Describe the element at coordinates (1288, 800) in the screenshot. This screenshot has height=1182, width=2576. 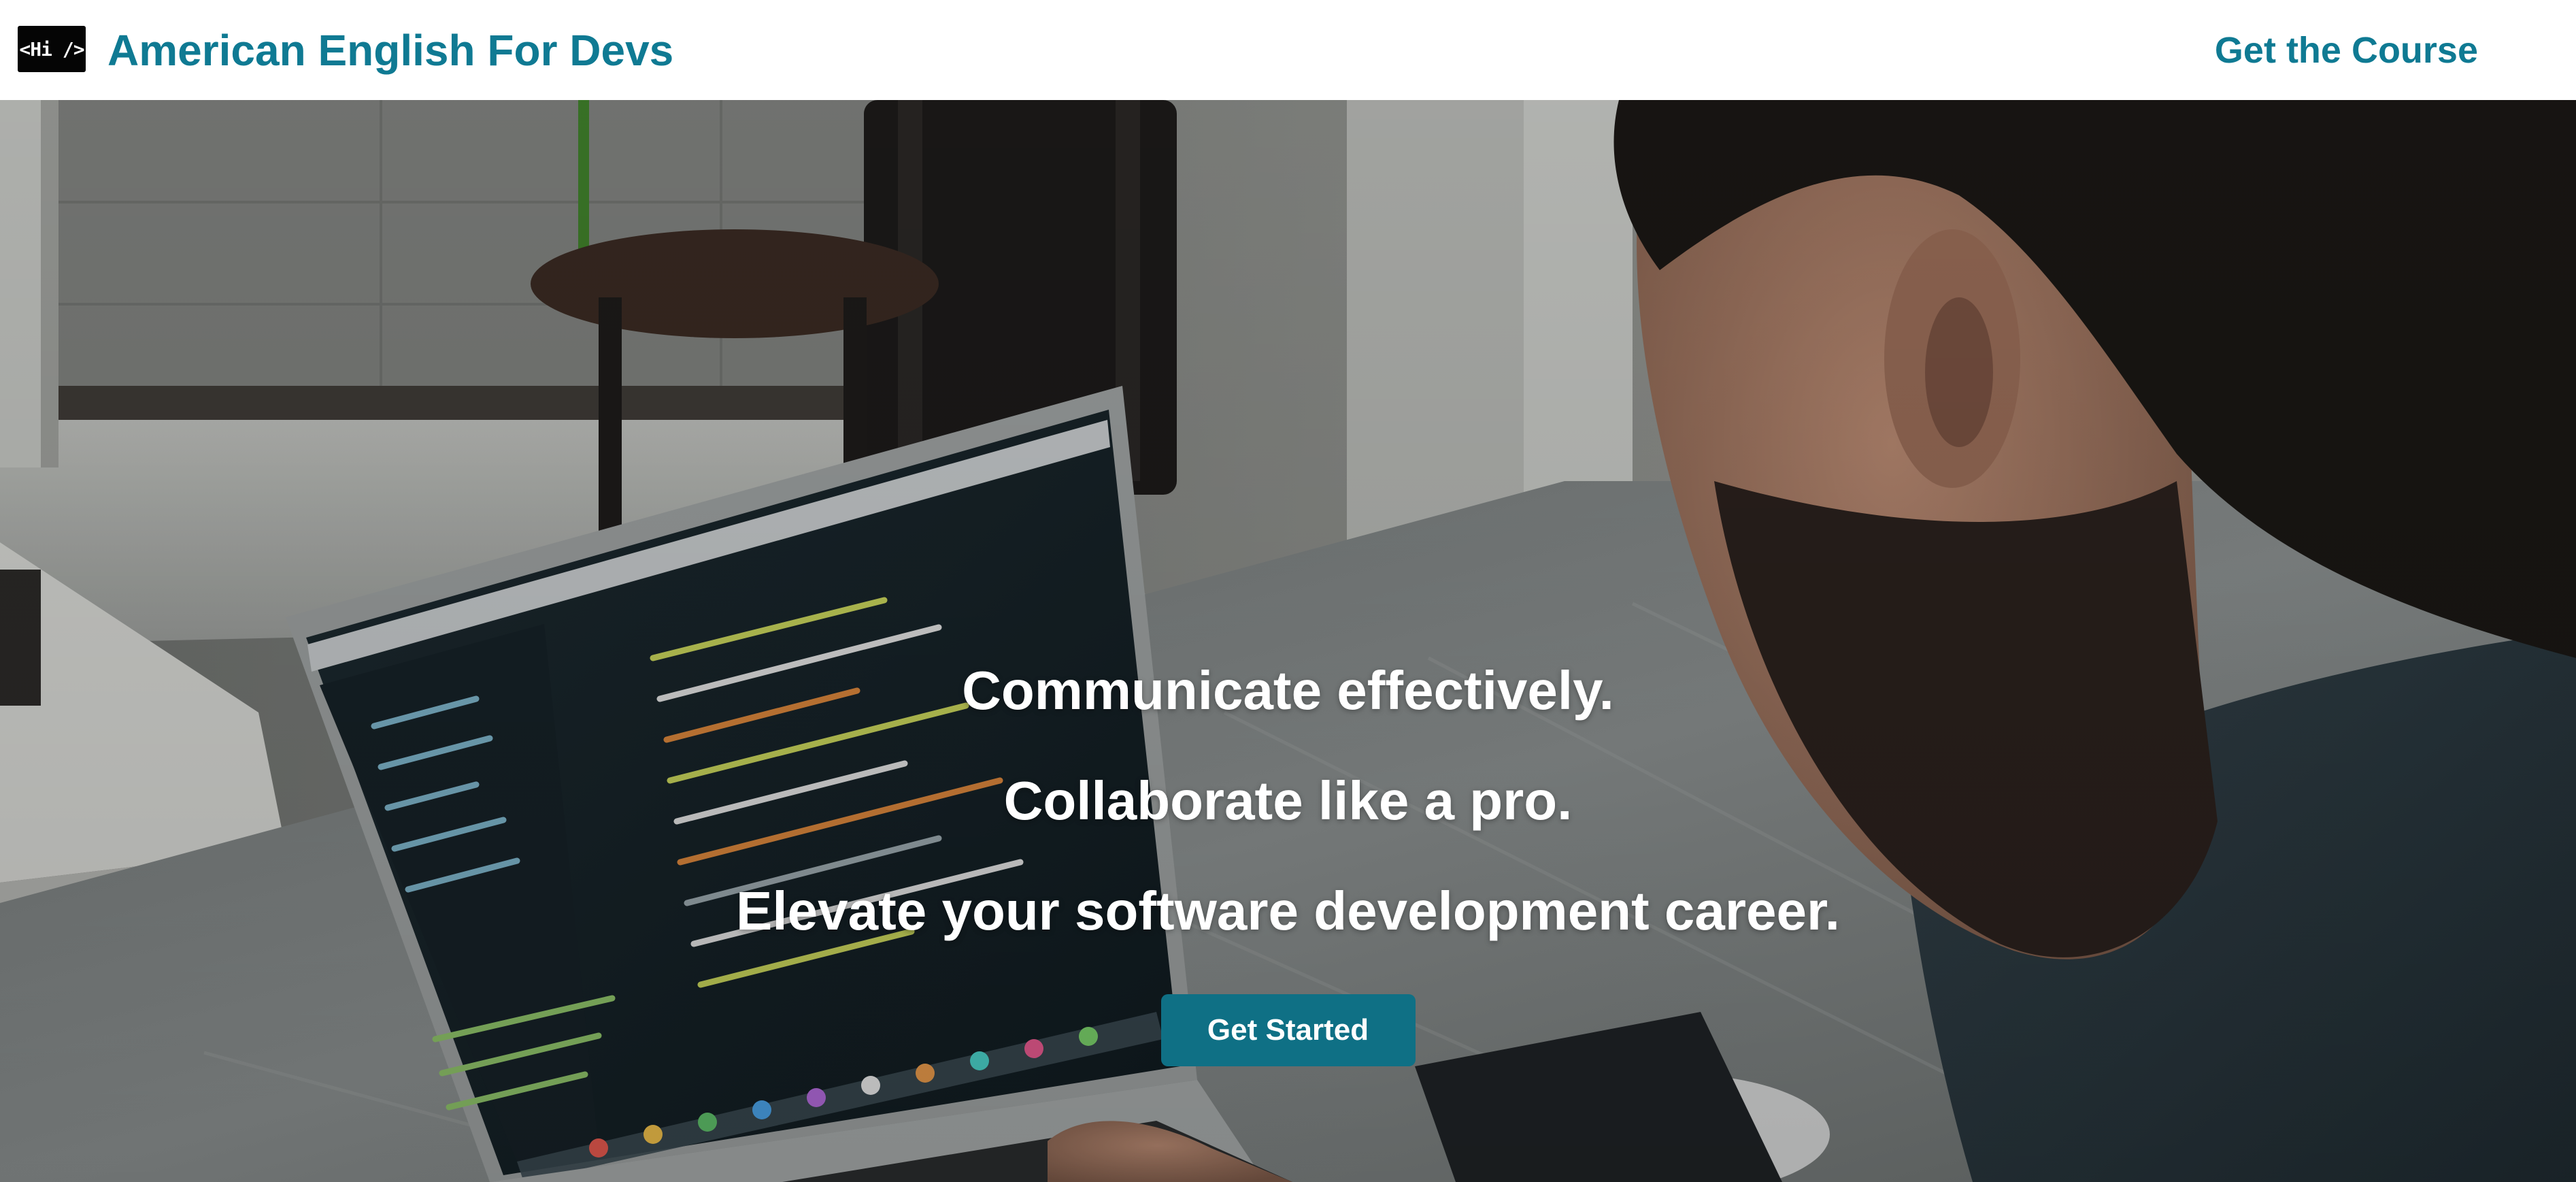
I see `hero-line-collaborate: Collaborate like a pro.` at that location.